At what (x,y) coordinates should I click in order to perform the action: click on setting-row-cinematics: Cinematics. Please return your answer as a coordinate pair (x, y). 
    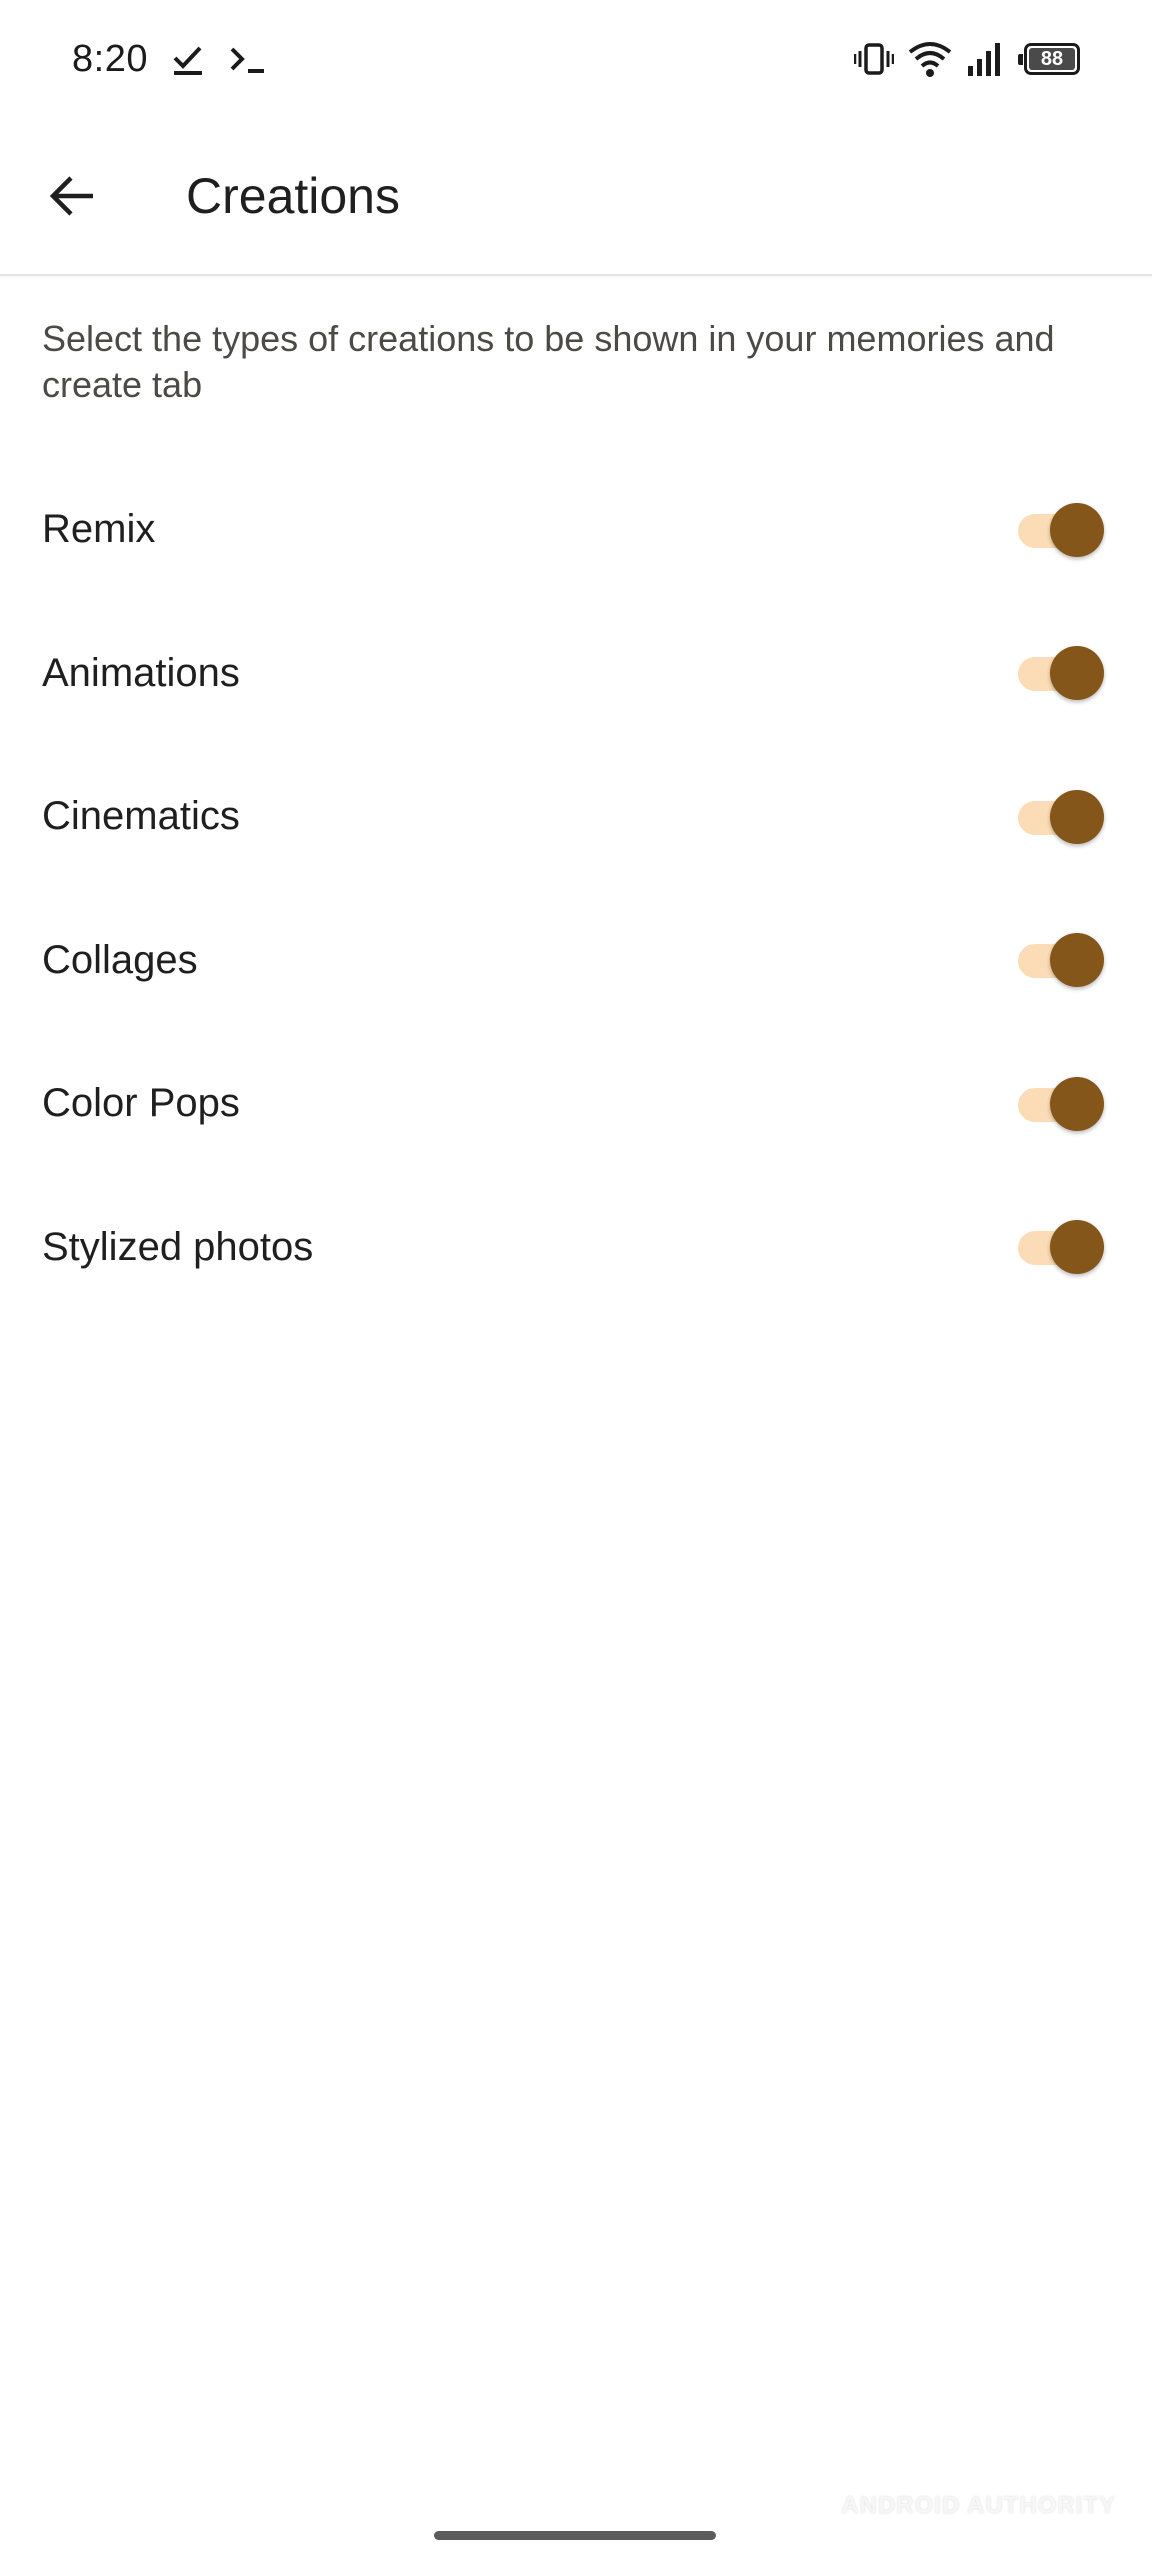
    Looking at the image, I should click on (576, 817).